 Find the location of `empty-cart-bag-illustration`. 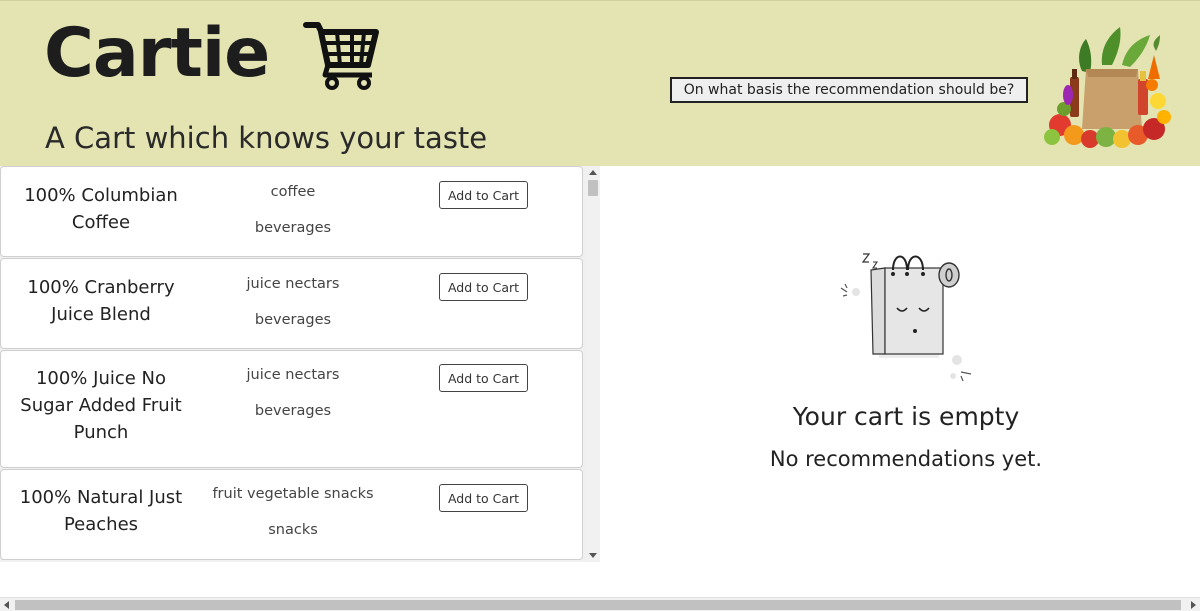

empty-cart-bag-illustration is located at coordinates (906, 317).